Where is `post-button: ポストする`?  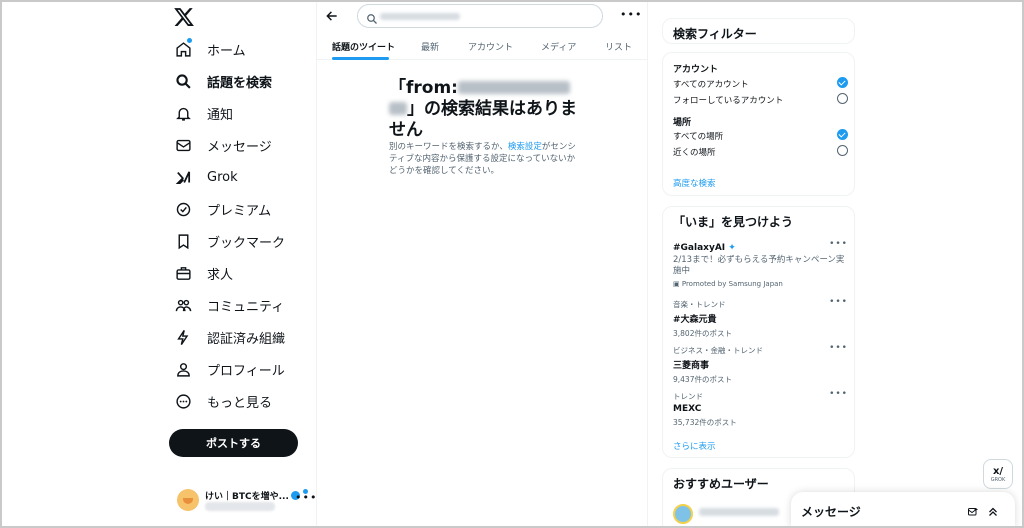
post-button: ポストする is located at coordinates (233, 443).